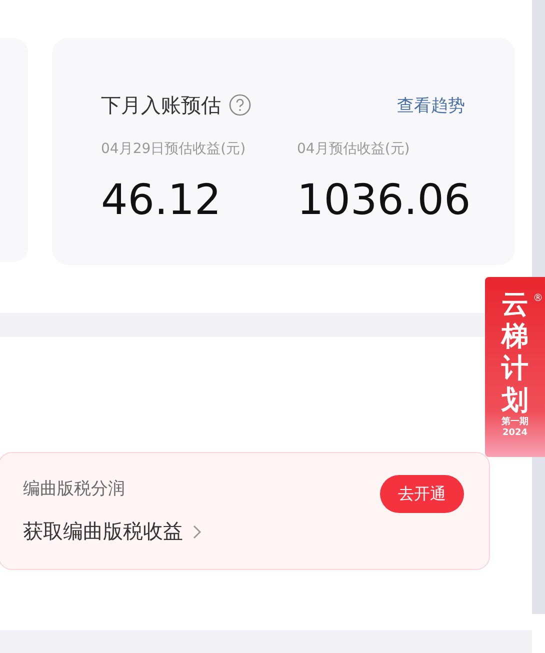  I want to click on registered-mark: ®, so click(538, 298).